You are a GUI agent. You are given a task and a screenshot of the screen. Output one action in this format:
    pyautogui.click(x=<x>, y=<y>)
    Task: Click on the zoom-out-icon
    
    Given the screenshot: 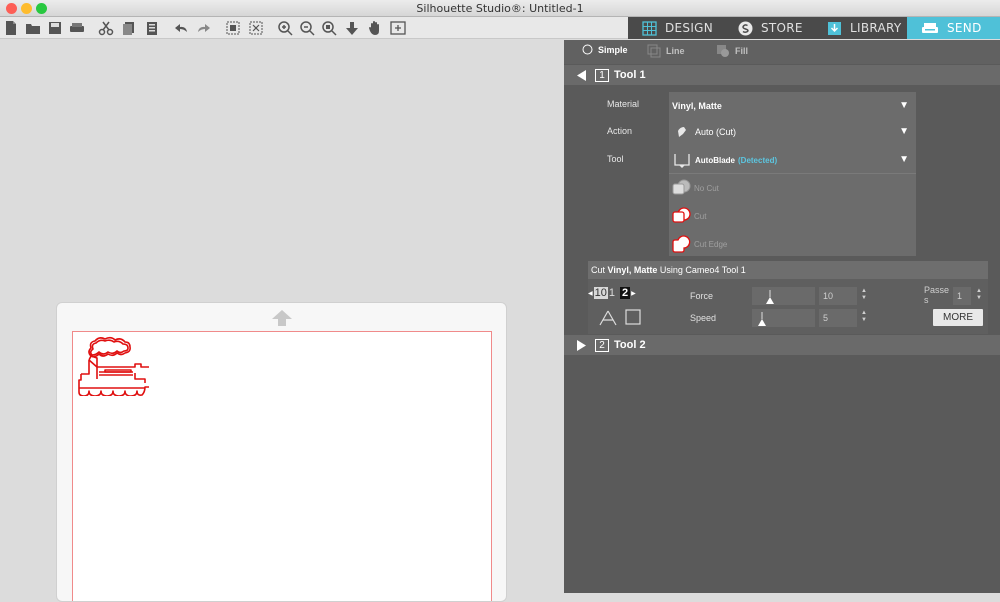 What is the action you would take?
    pyautogui.click(x=307, y=28)
    